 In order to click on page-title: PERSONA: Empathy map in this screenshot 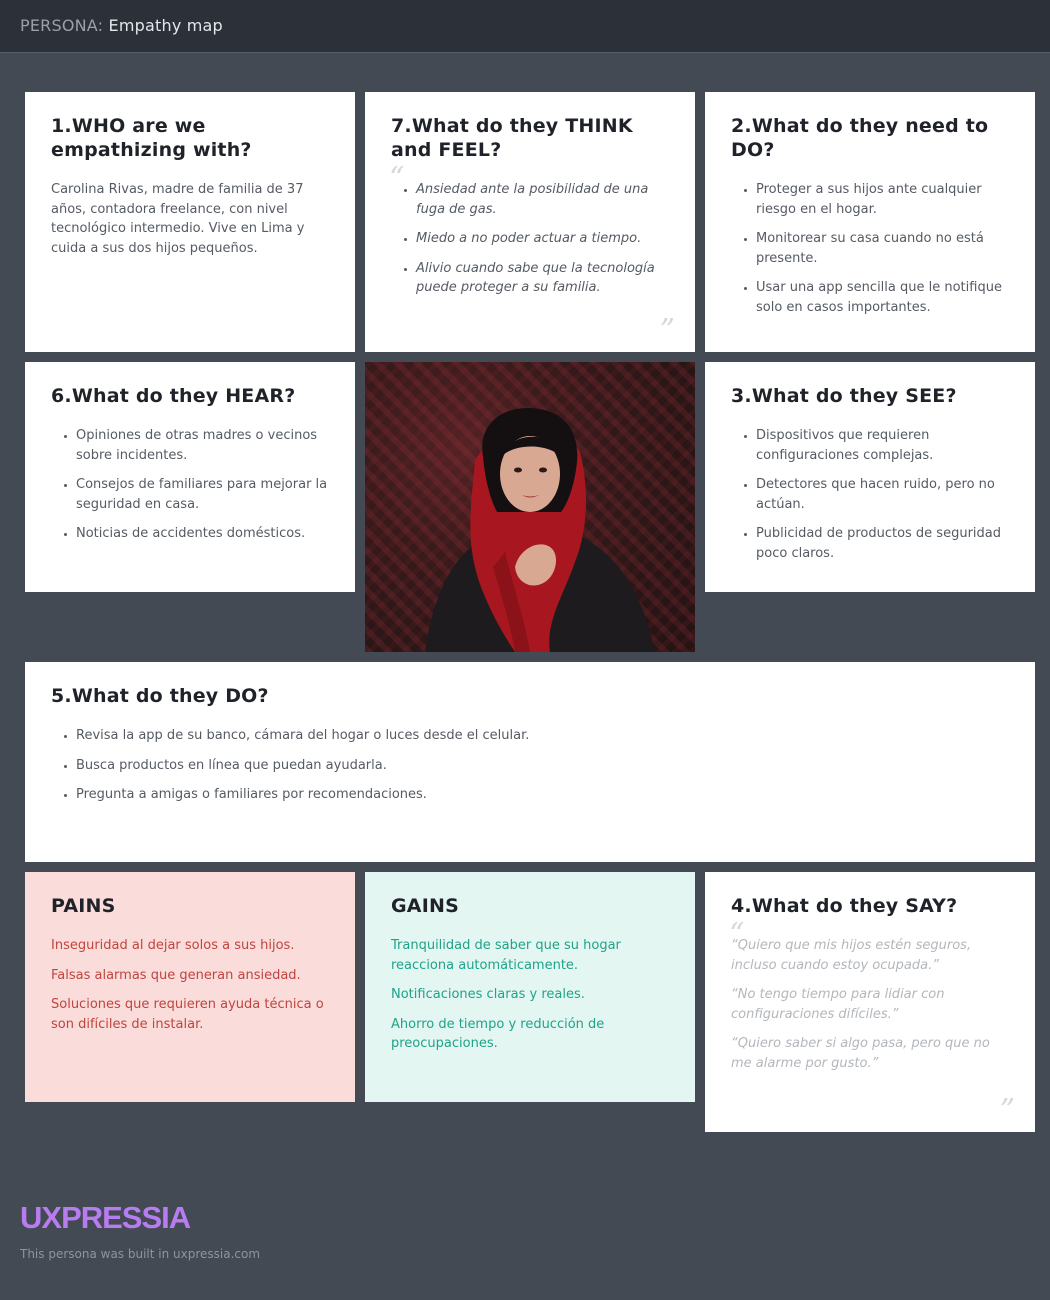, I will do `click(121, 25)`.